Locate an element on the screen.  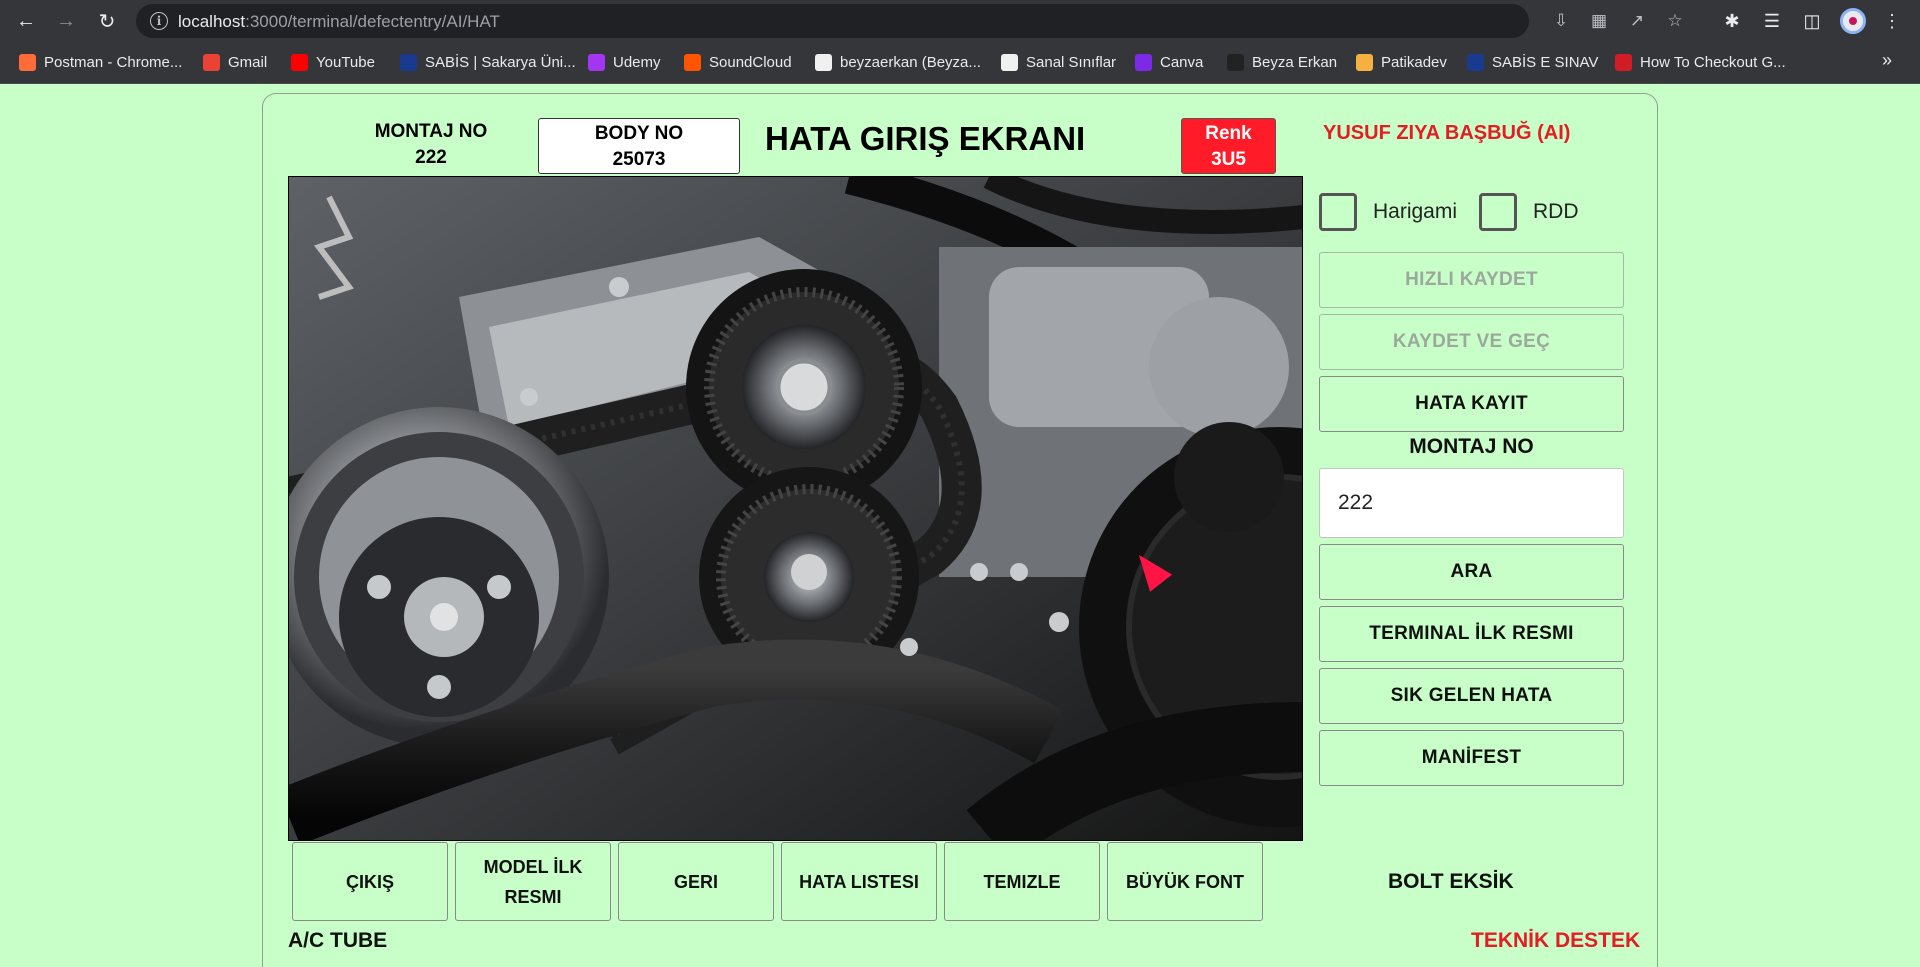
bookmark-label: YouTube is located at coordinates (345, 62).